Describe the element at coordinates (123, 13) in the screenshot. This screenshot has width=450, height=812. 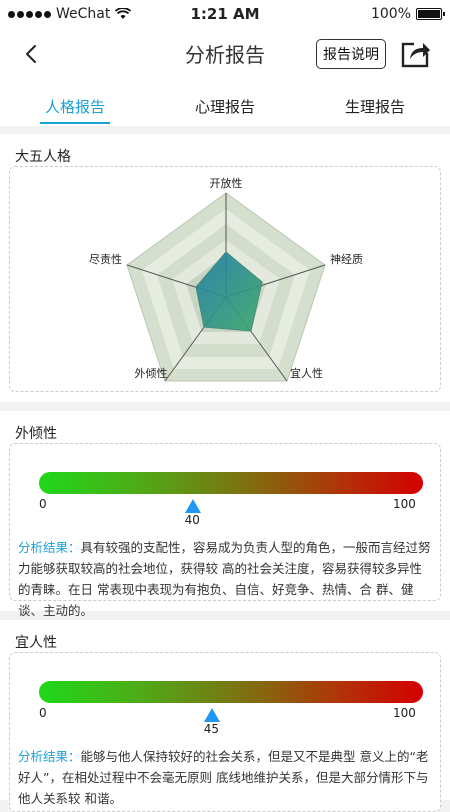
I see `wifi-icon` at that location.